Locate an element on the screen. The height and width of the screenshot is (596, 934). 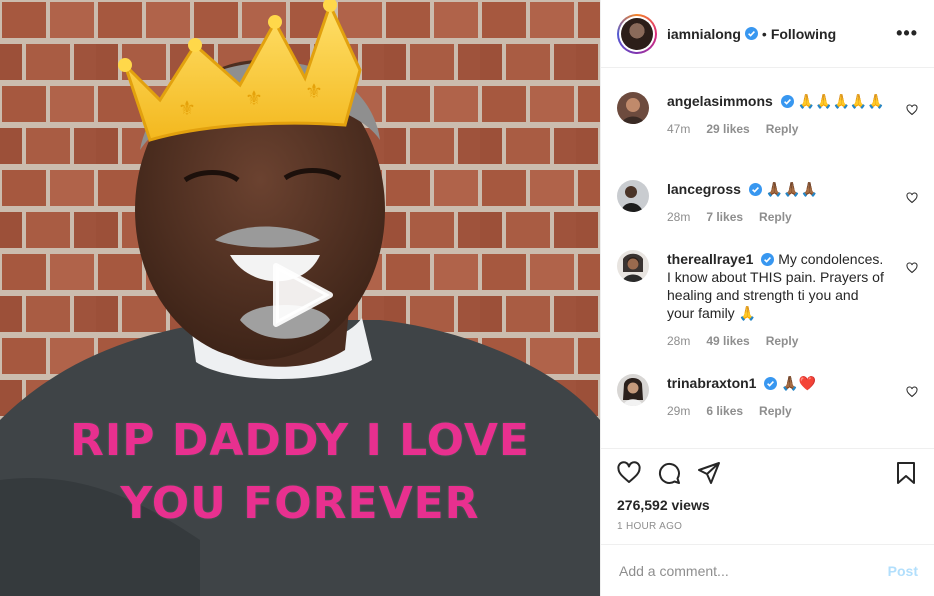
post-timestamp: 1 HOUR AGO is located at coordinates (650, 526).